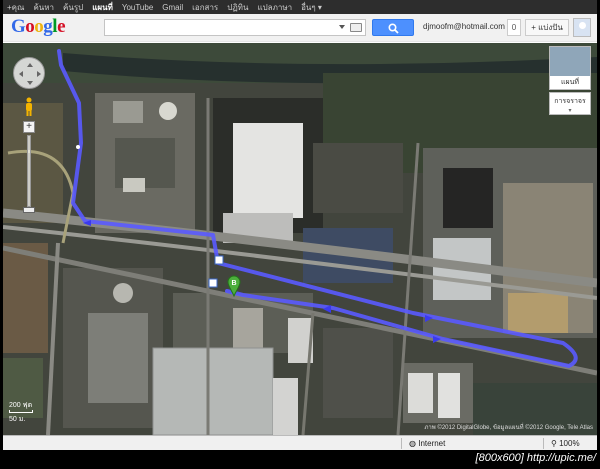 The image size is (600, 469). I want to click on marker-label: B, so click(233, 283).